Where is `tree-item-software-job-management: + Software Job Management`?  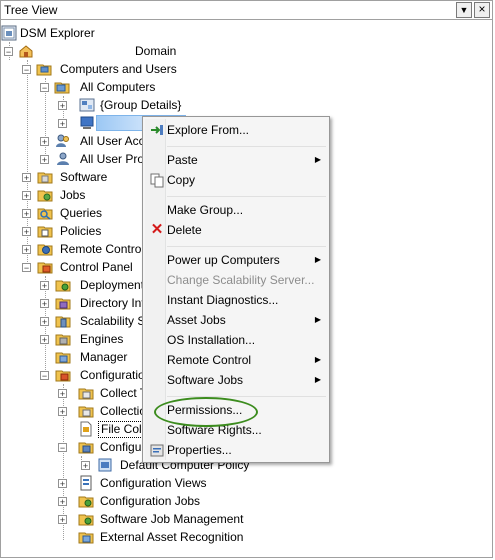
tree-item-software-job-management: + Software Job Management is located at coordinates (150, 519).